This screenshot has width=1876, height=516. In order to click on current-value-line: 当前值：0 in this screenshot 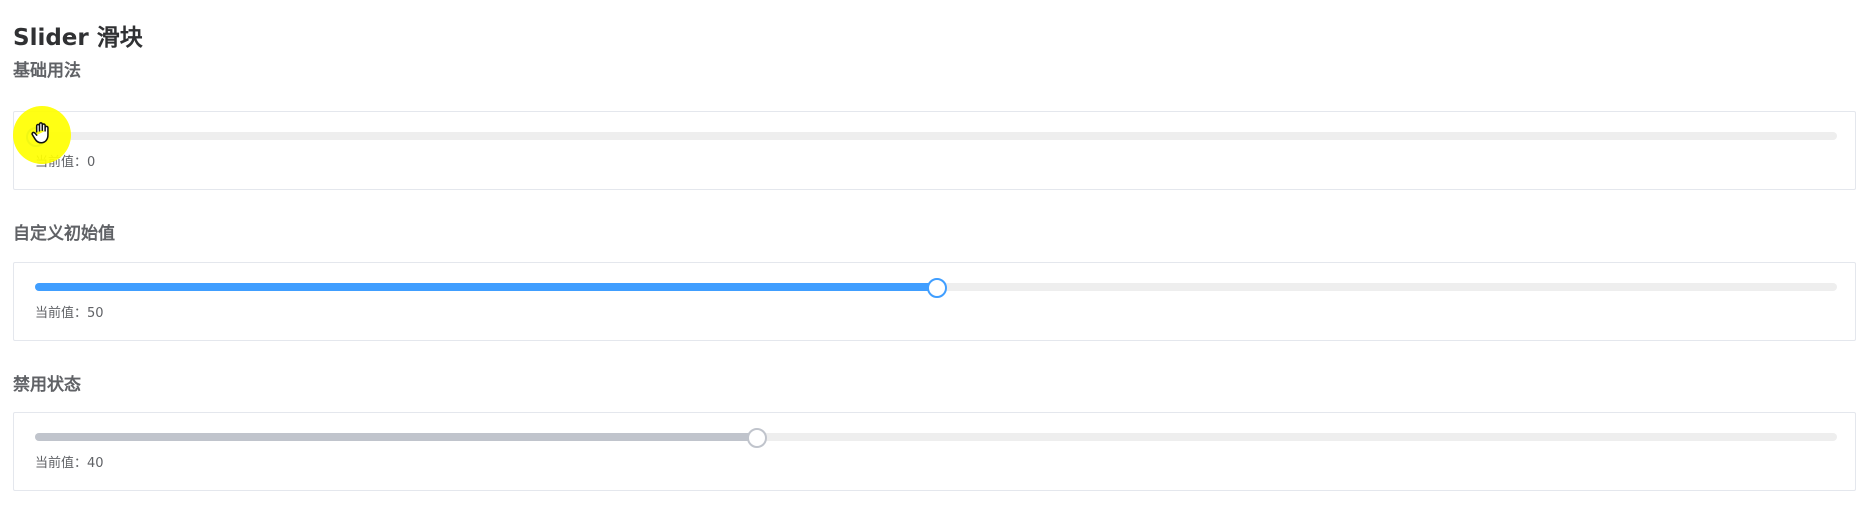, I will do `click(65, 163)`.